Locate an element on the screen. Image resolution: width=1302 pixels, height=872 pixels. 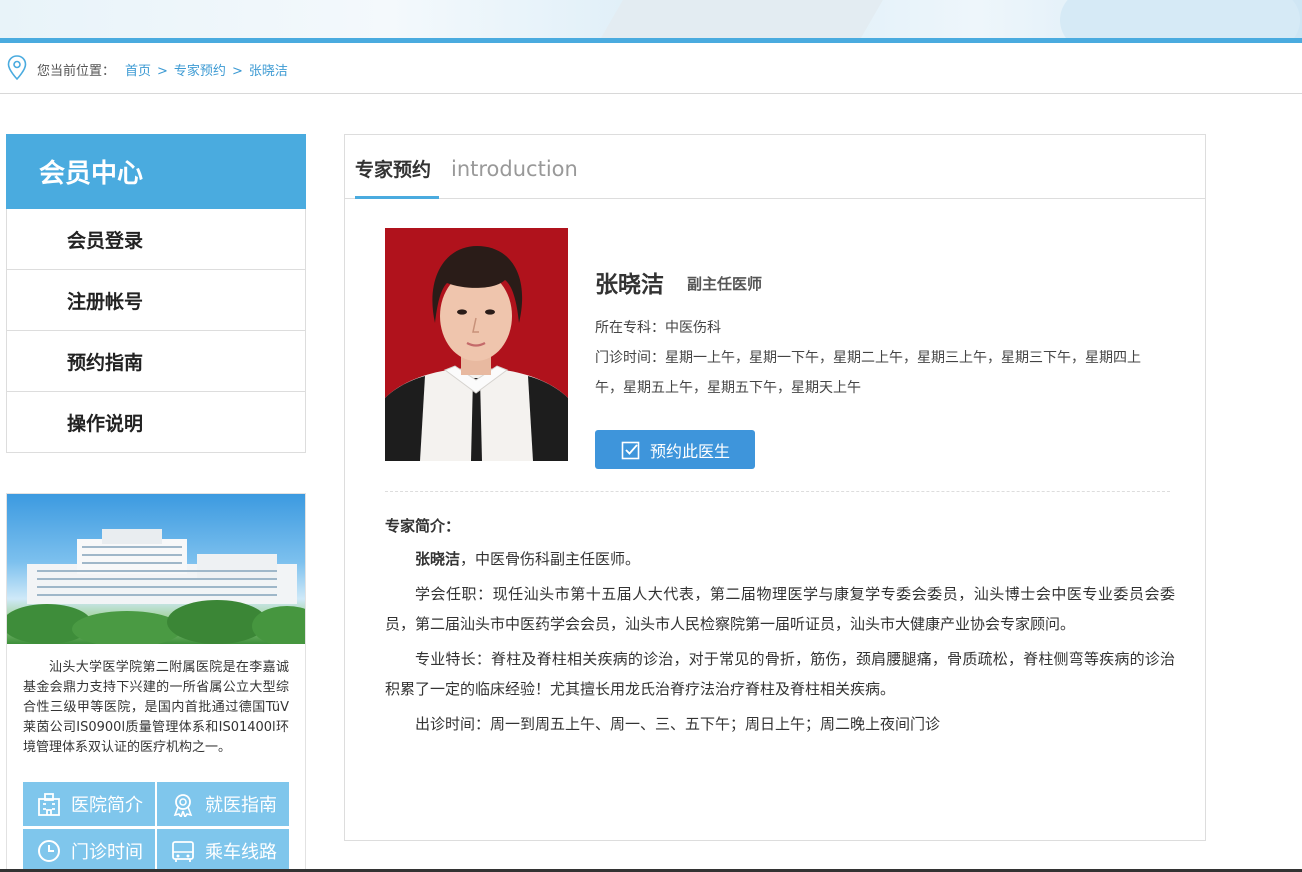
hospital-building-illustration is located at coordinates (156, 586).